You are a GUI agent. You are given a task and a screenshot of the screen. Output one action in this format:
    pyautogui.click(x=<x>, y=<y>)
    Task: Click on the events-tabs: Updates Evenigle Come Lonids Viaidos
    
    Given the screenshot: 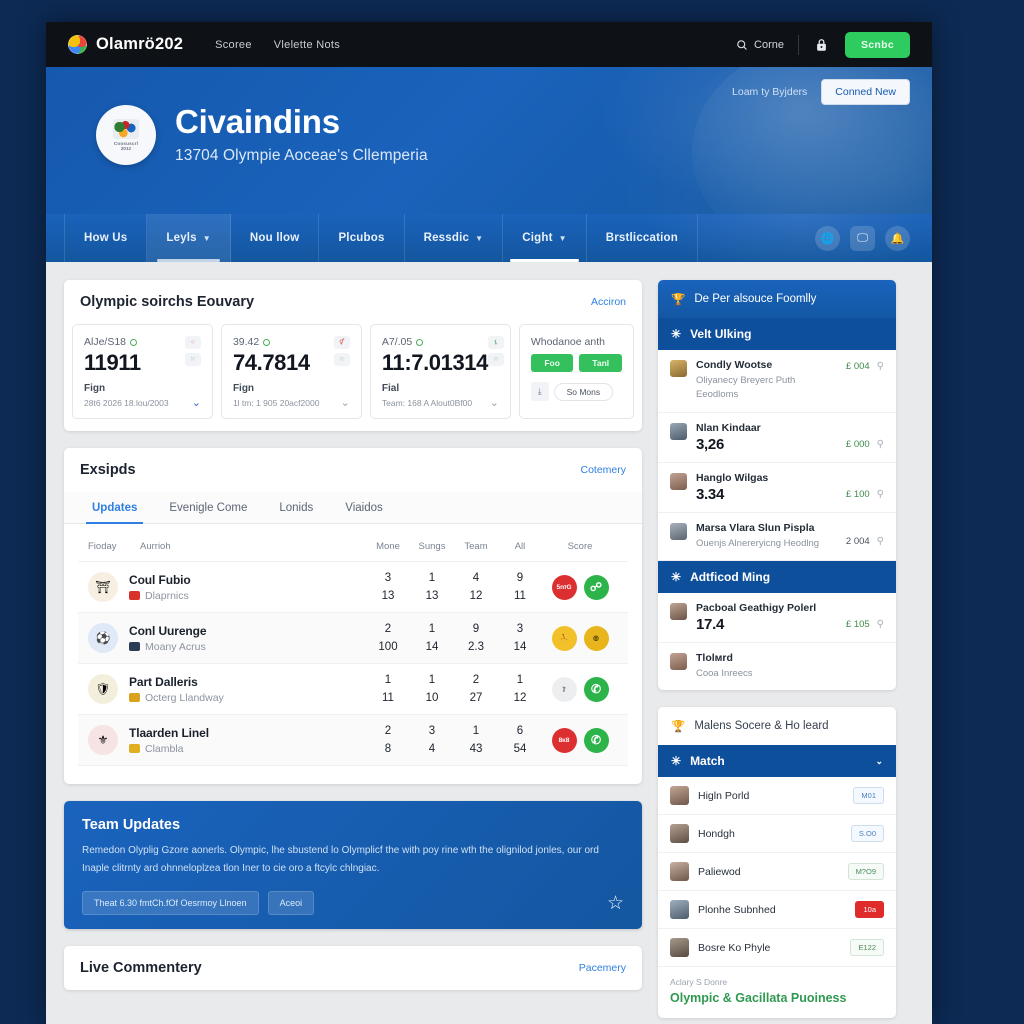 What is the action you would take?
    pyautogui.click(x=353, y=508)
    